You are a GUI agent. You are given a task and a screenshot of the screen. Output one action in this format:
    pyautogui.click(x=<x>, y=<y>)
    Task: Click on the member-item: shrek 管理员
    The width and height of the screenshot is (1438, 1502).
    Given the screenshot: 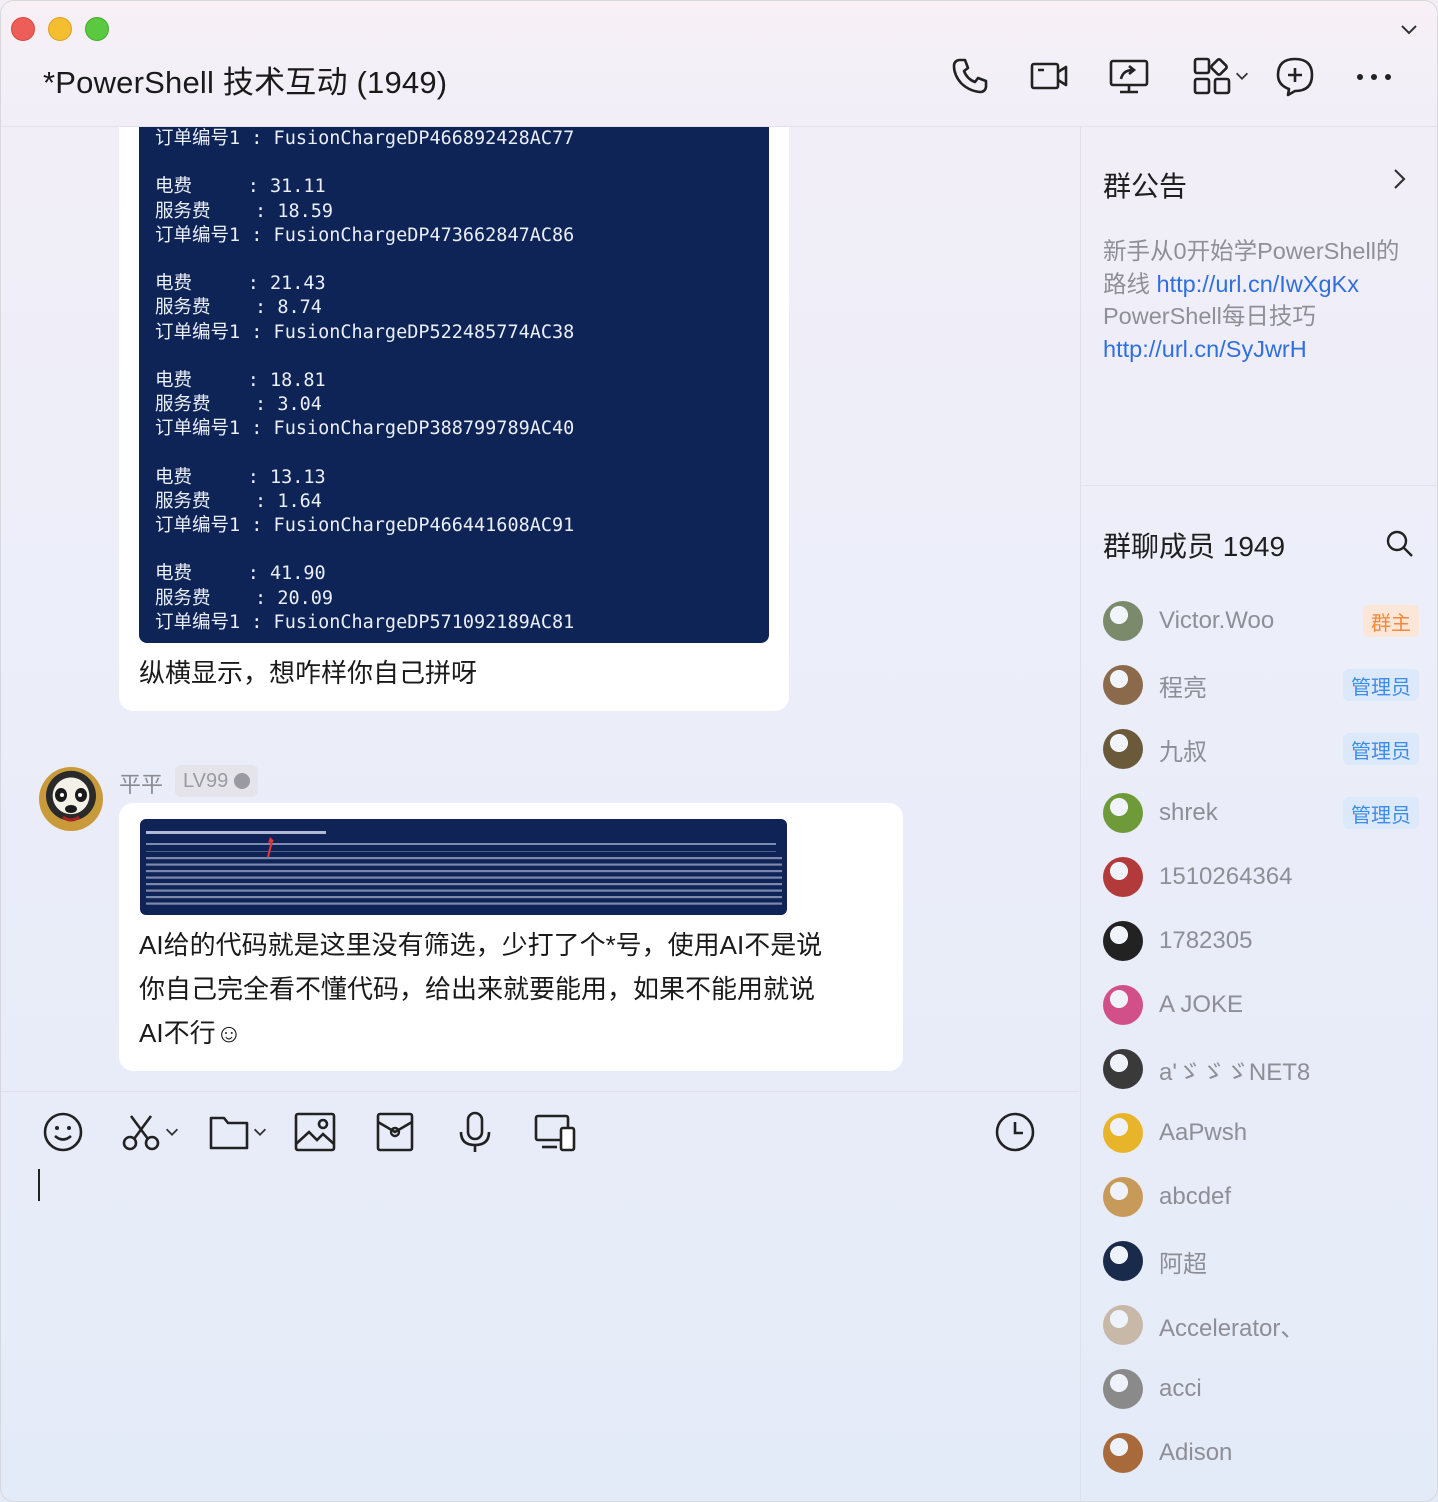 What is the action you would take?
    pyautogui.click(x=1261, y=813)
    